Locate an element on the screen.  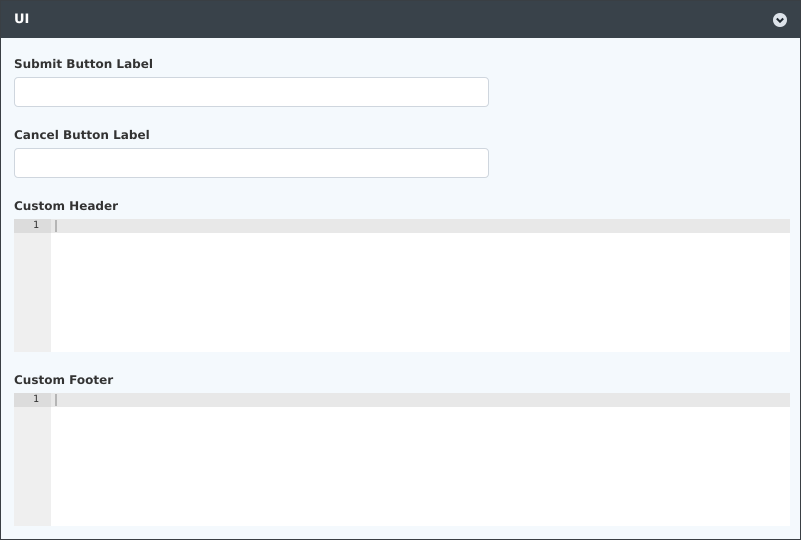
field-label: Cancel Button Label is located at coordinates (82, 135).